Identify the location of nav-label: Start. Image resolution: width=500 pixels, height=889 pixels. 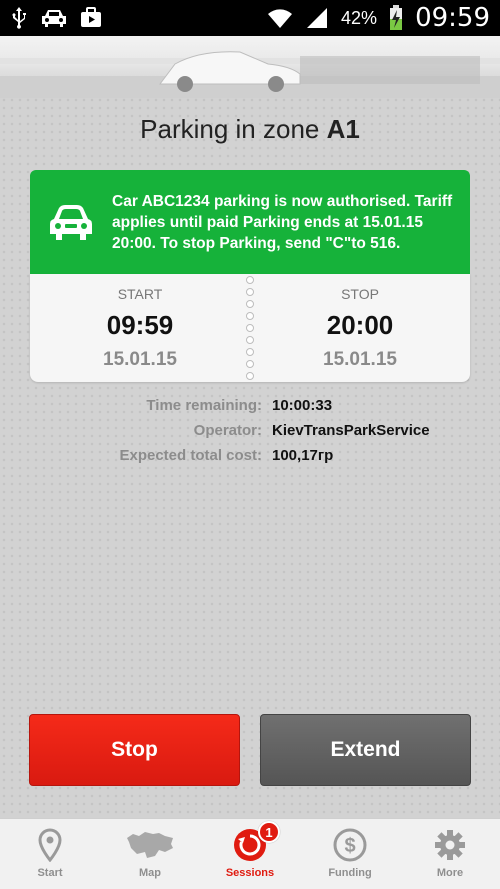
(50, 873).